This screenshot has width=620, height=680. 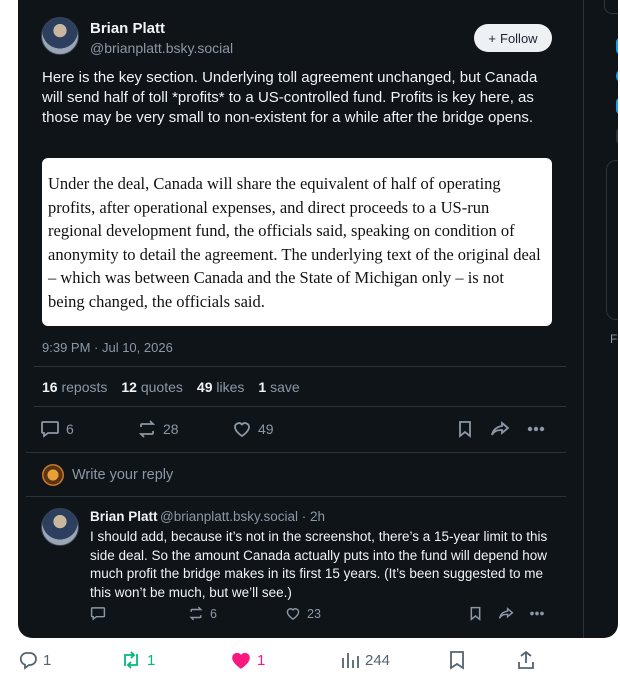 What do you see at coordinates (378, 660) in the screenshot?
I see `x-views-count: 244` at bounding box center [378, 660].